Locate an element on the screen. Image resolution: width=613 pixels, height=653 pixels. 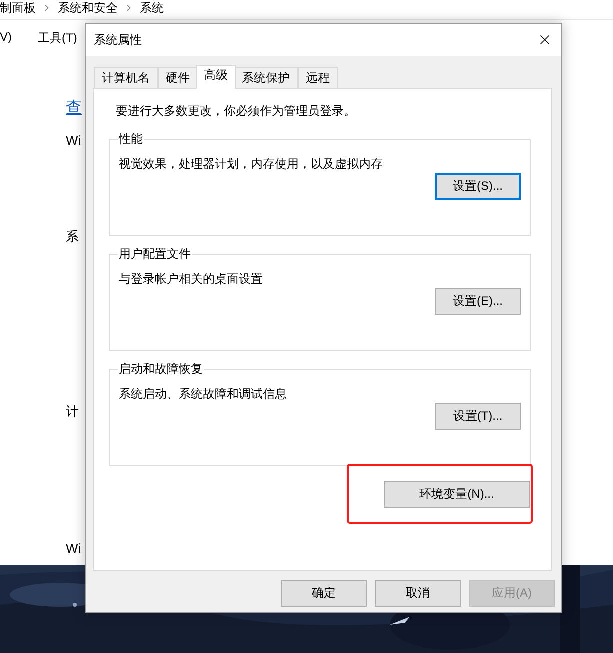
page-link: 查 is located at coordinates (76, 108).